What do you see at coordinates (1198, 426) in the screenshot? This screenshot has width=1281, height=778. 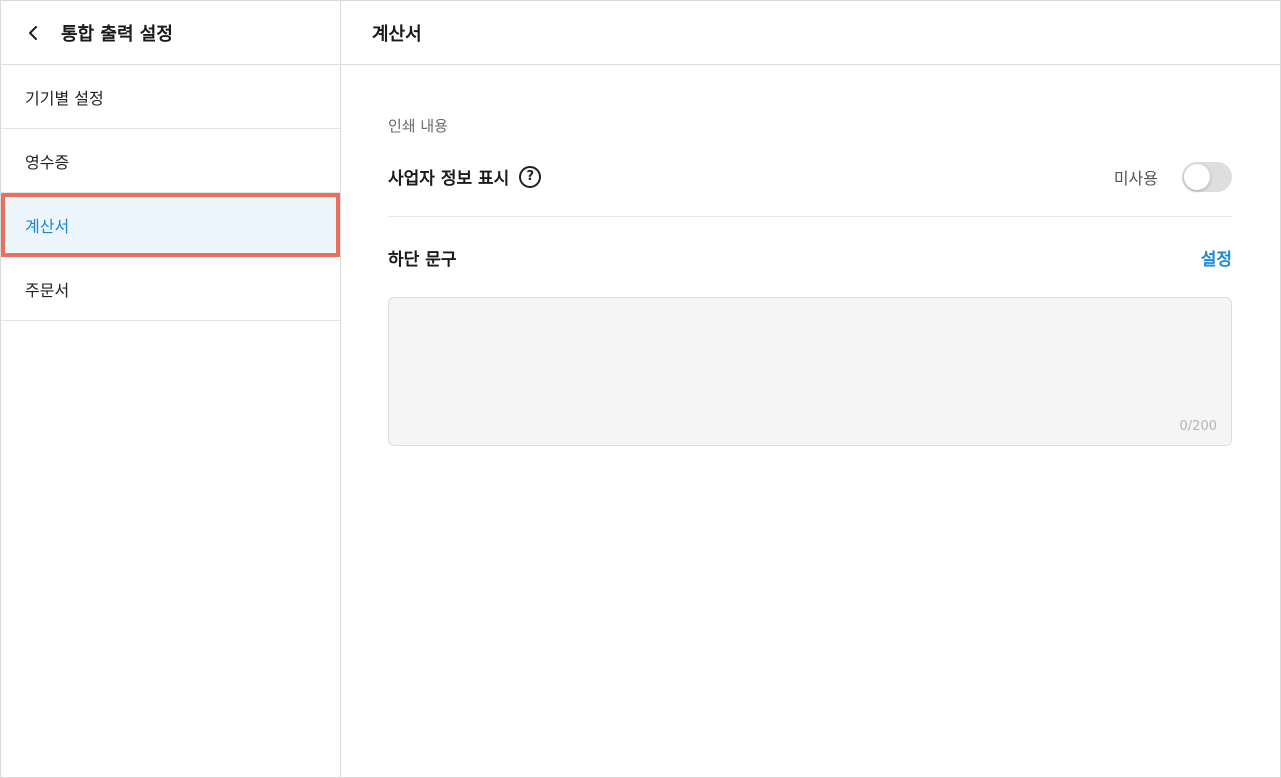 I see `char-count: 0/200` at bounding box center [1198, 426].